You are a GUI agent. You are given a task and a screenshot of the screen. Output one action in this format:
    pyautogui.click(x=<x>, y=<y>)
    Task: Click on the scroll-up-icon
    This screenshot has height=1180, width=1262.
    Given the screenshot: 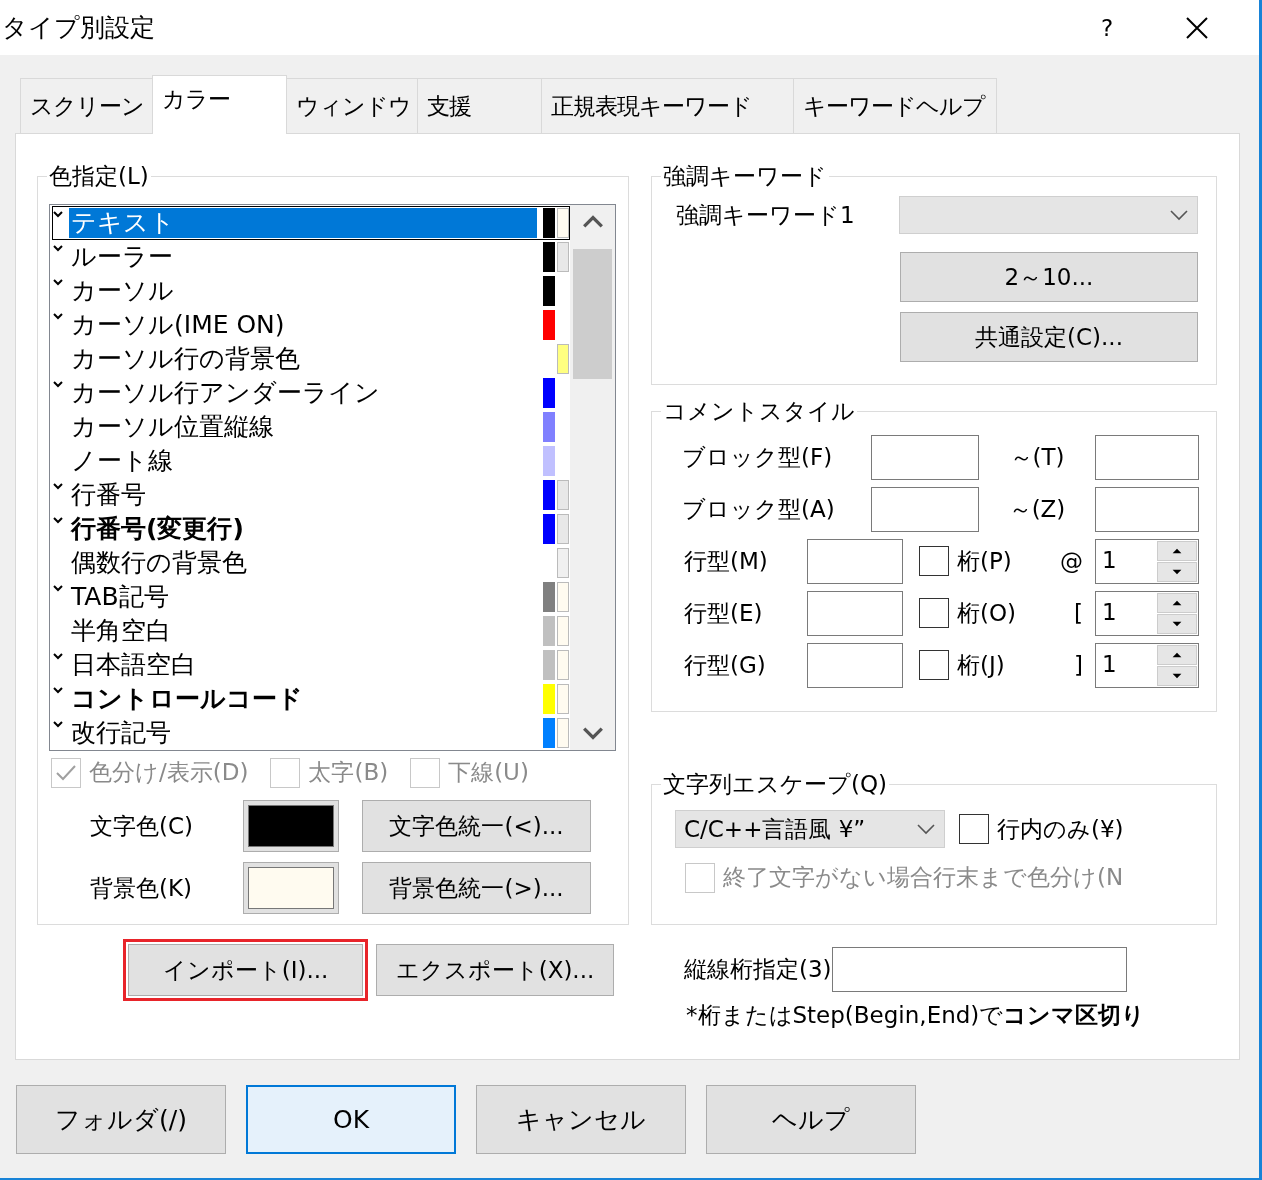 What is the action you would take?
    pyautogui.click(x=592, y=222)
    